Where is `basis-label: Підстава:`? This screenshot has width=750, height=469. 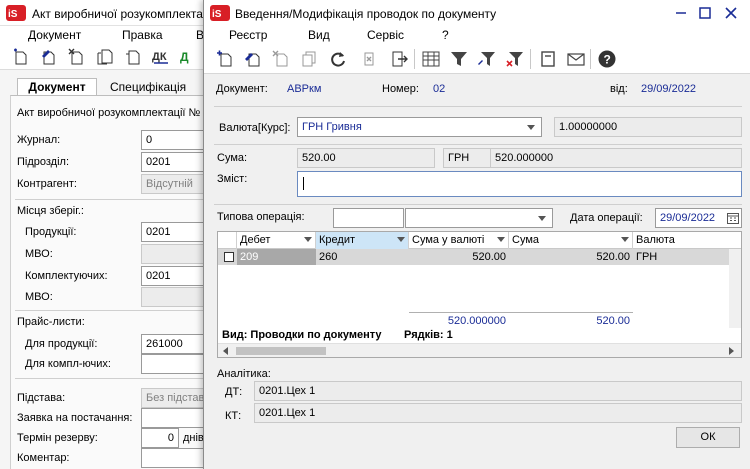 basis-label: Підстава: is located at coordinates (41, 398).